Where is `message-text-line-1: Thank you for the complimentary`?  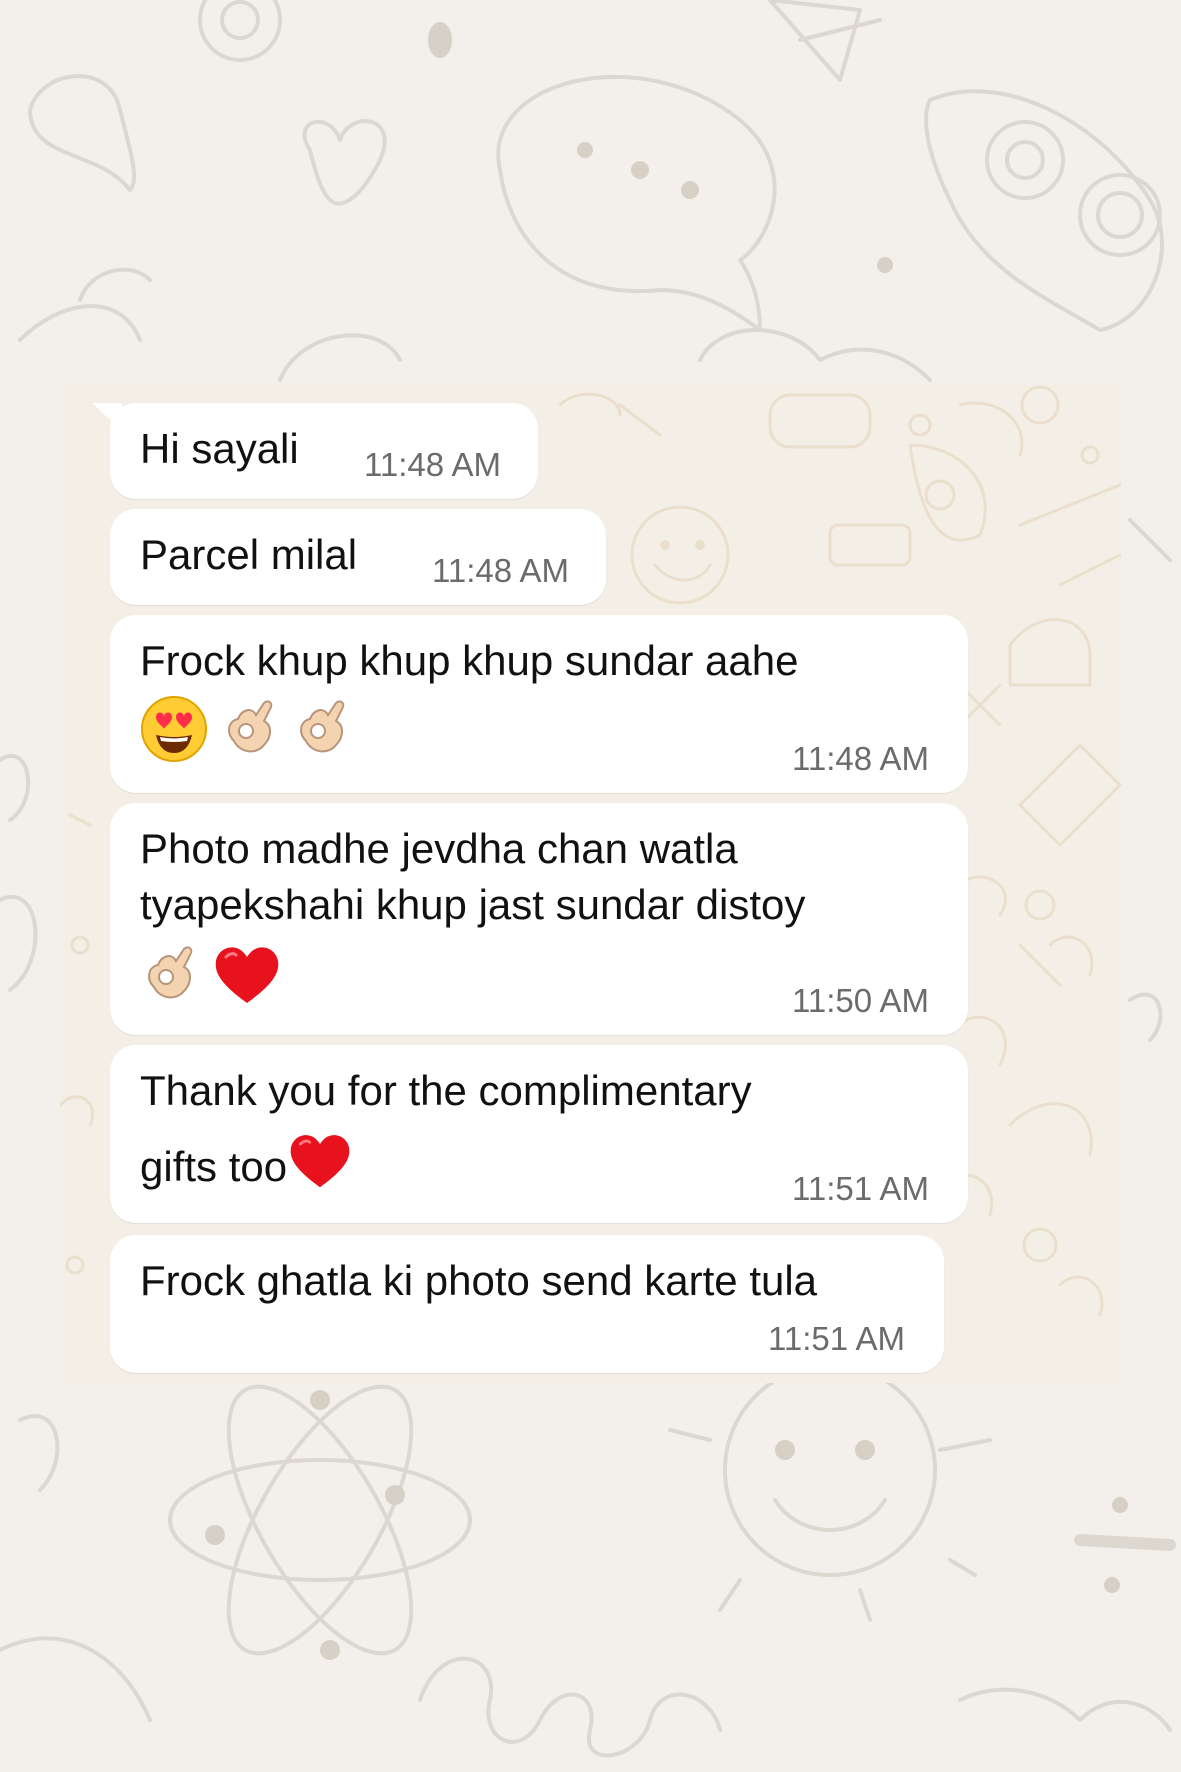 message-text-line-1: Thank you for the complimentary is located at coordinates (446, 1090).